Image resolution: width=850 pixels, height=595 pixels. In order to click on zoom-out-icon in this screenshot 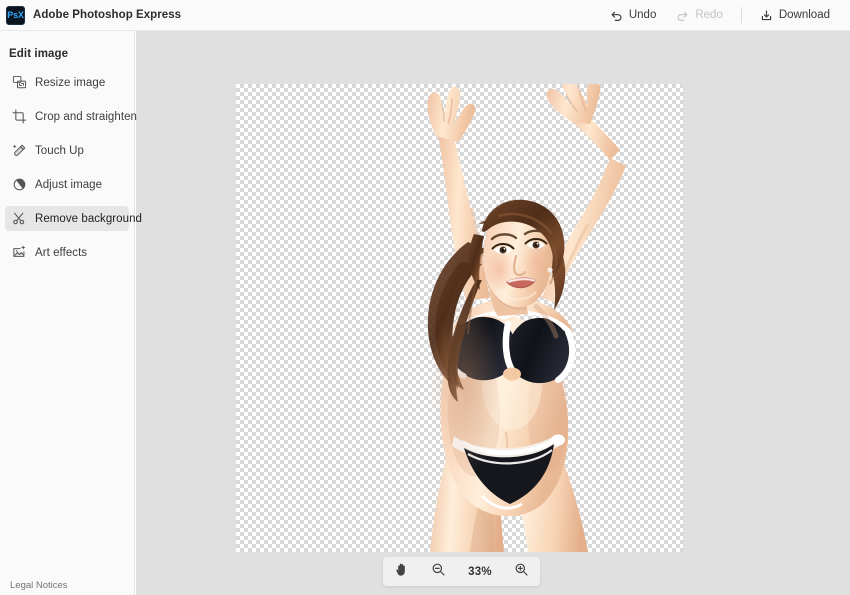, I will do `click(438, 572)`.